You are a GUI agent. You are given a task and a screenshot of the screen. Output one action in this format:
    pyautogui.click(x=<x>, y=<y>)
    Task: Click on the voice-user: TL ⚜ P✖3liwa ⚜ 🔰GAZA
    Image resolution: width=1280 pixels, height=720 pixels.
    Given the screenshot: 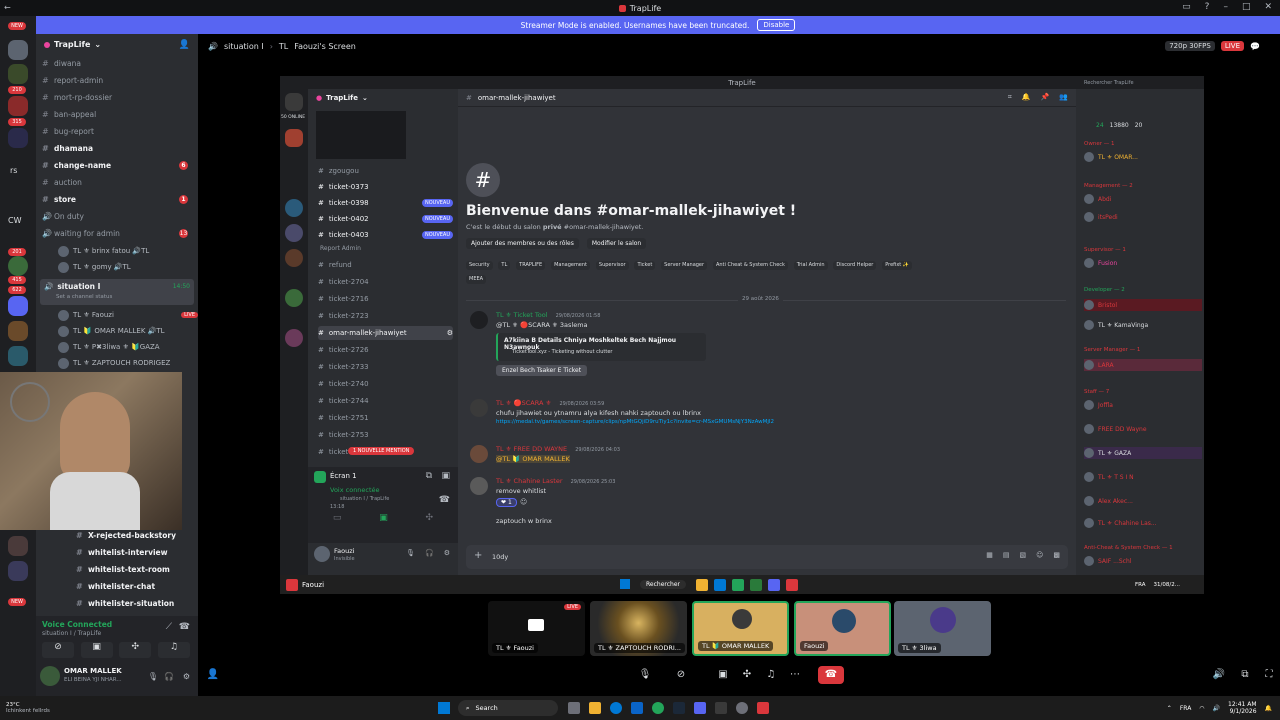 What is the action you would take?
    pyautogui.click(x=128, y=347)
    